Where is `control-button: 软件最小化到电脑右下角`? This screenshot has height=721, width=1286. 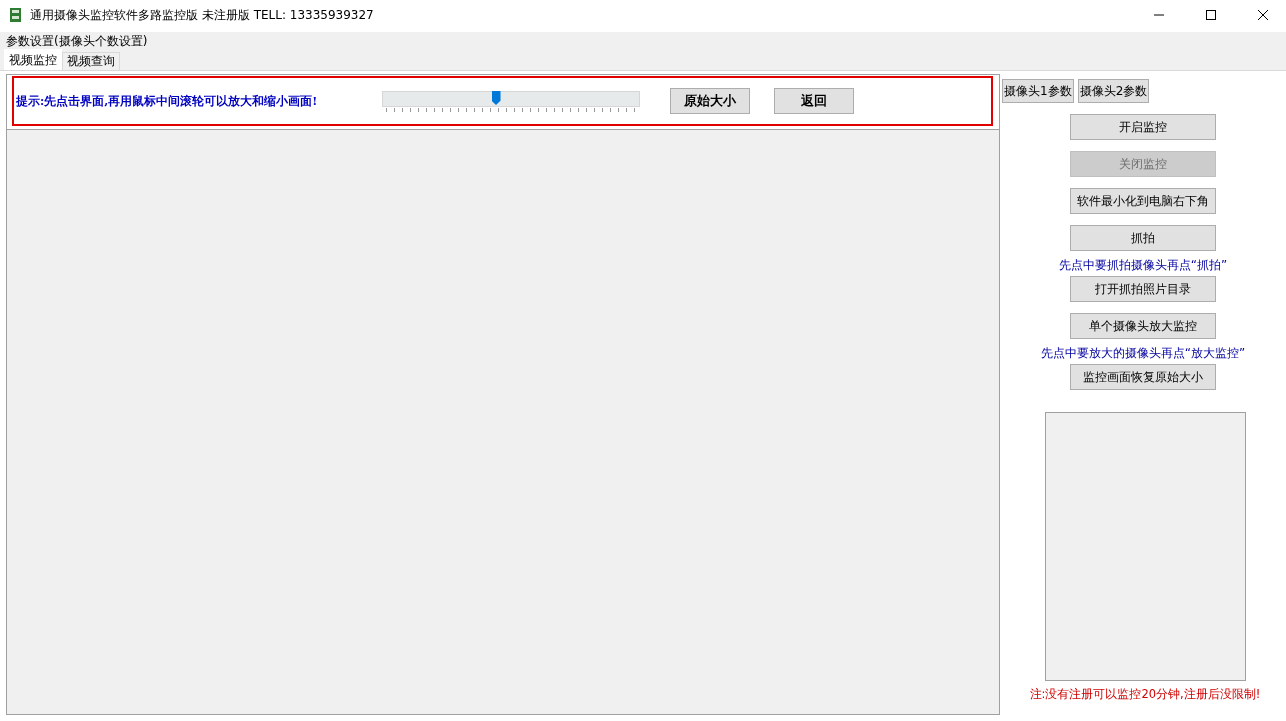 control-button: 软件最小化到电脑右下角 is located at coordinates (1143, 201).